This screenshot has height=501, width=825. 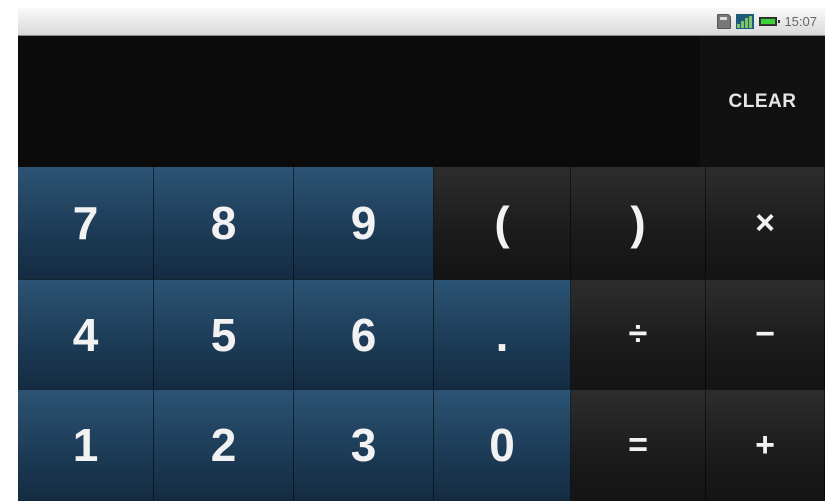 I want to click on key-8: 8, so click(x=224, y=223).